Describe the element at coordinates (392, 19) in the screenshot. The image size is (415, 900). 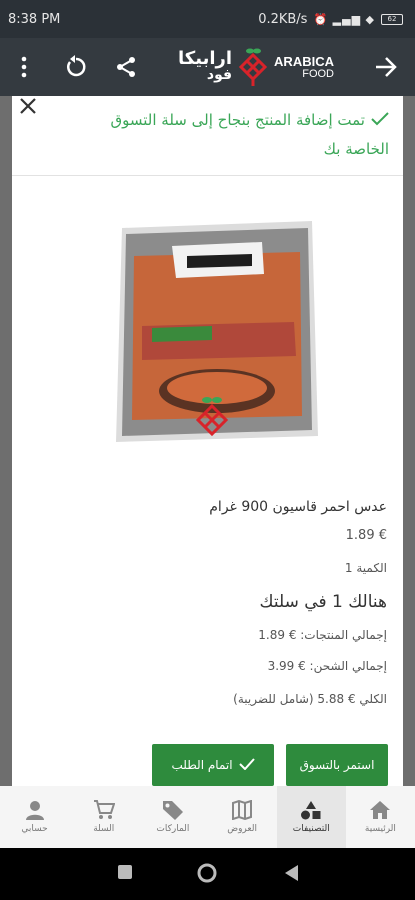
I see `battery-icon: 62` at that location.